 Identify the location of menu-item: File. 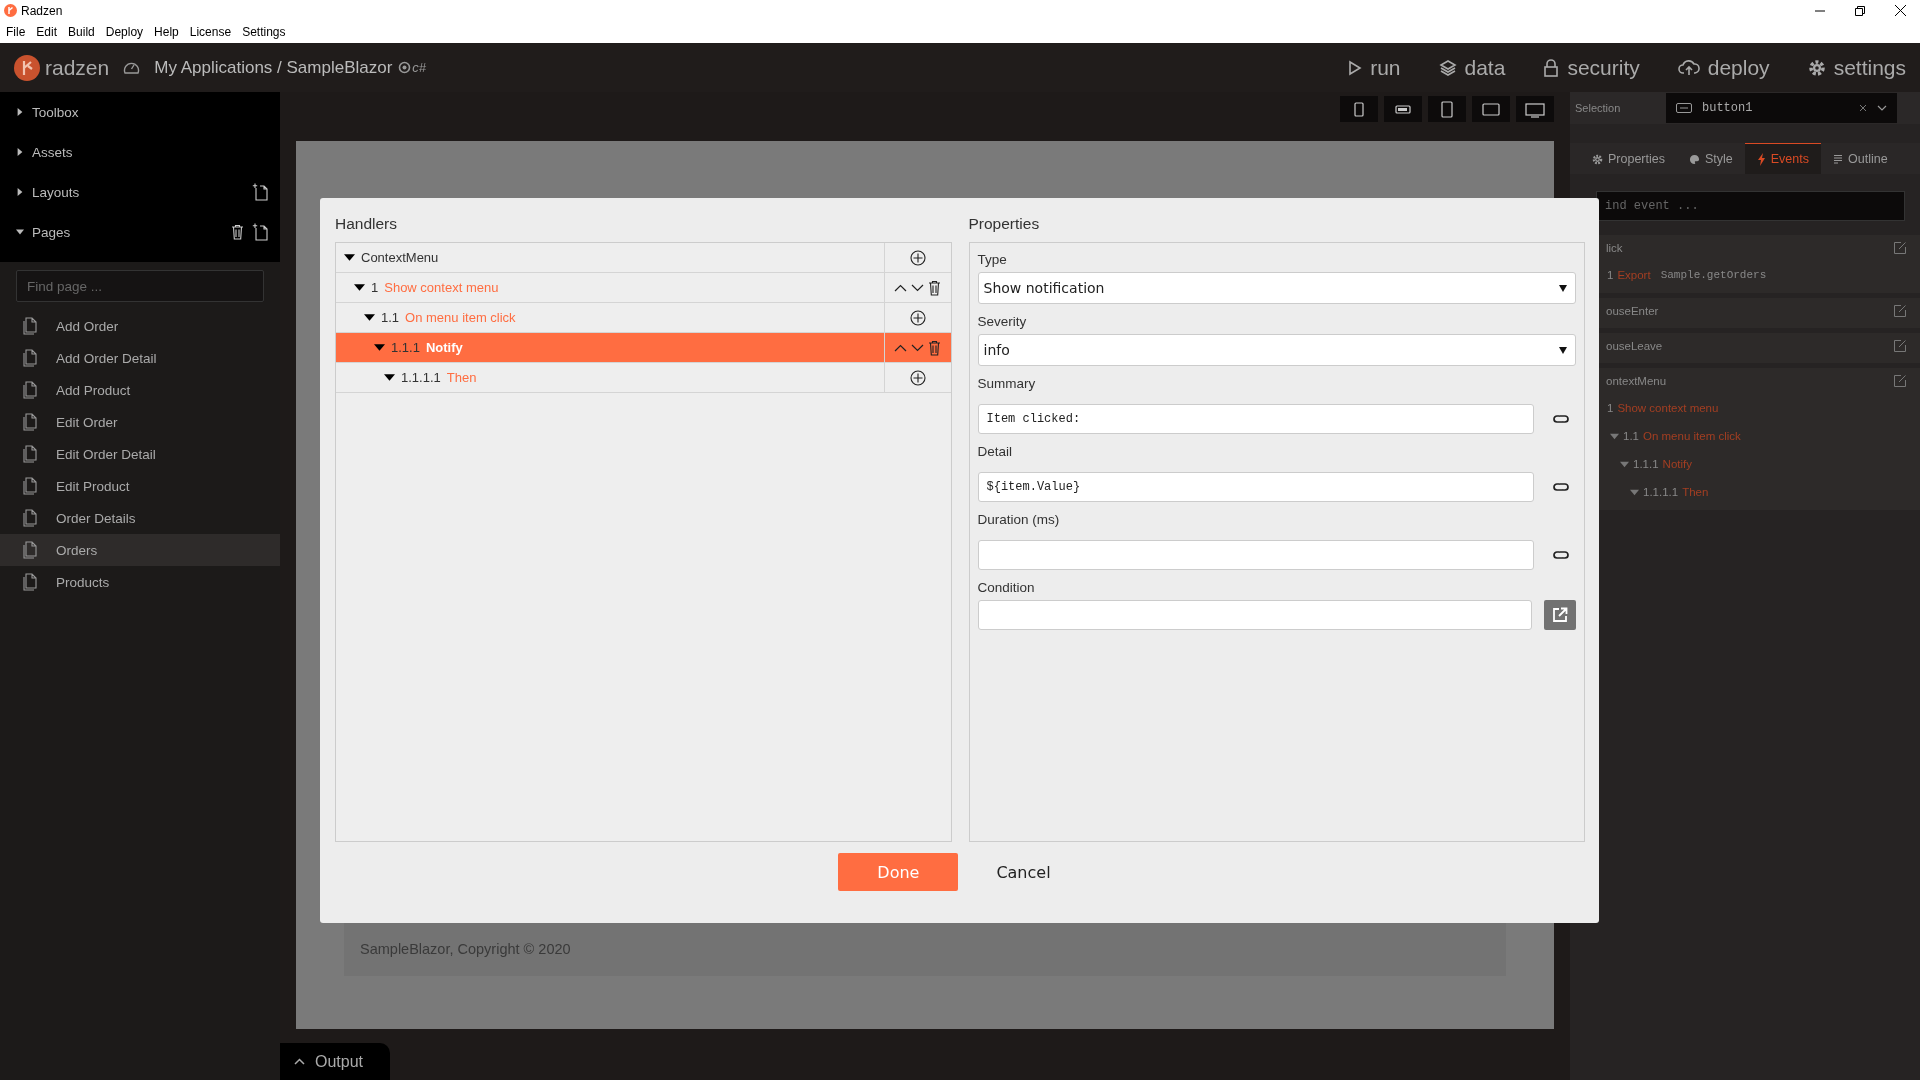
(16, 32).